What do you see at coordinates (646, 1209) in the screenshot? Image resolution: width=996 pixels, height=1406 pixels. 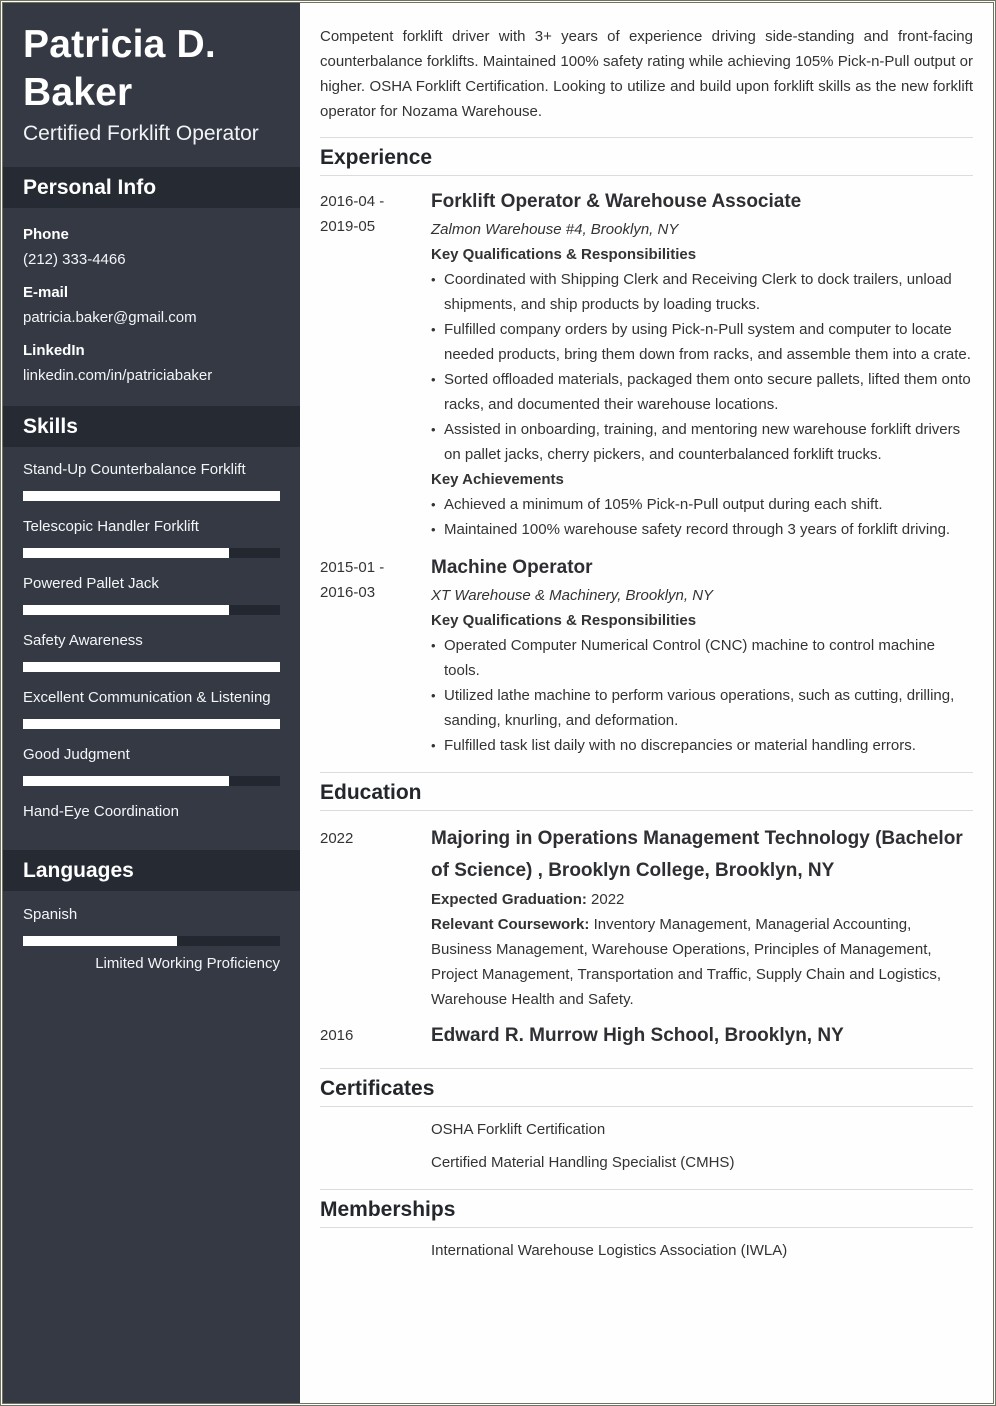 I see `memberships-heading: Memberships` at bounding box center [646, 1209].